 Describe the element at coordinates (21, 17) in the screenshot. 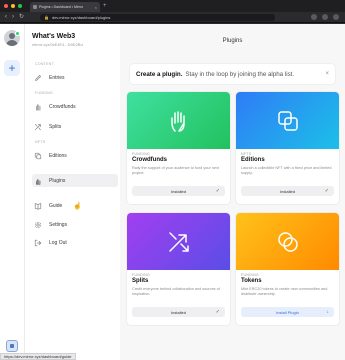

I see `reload-button: ↻` at that location.